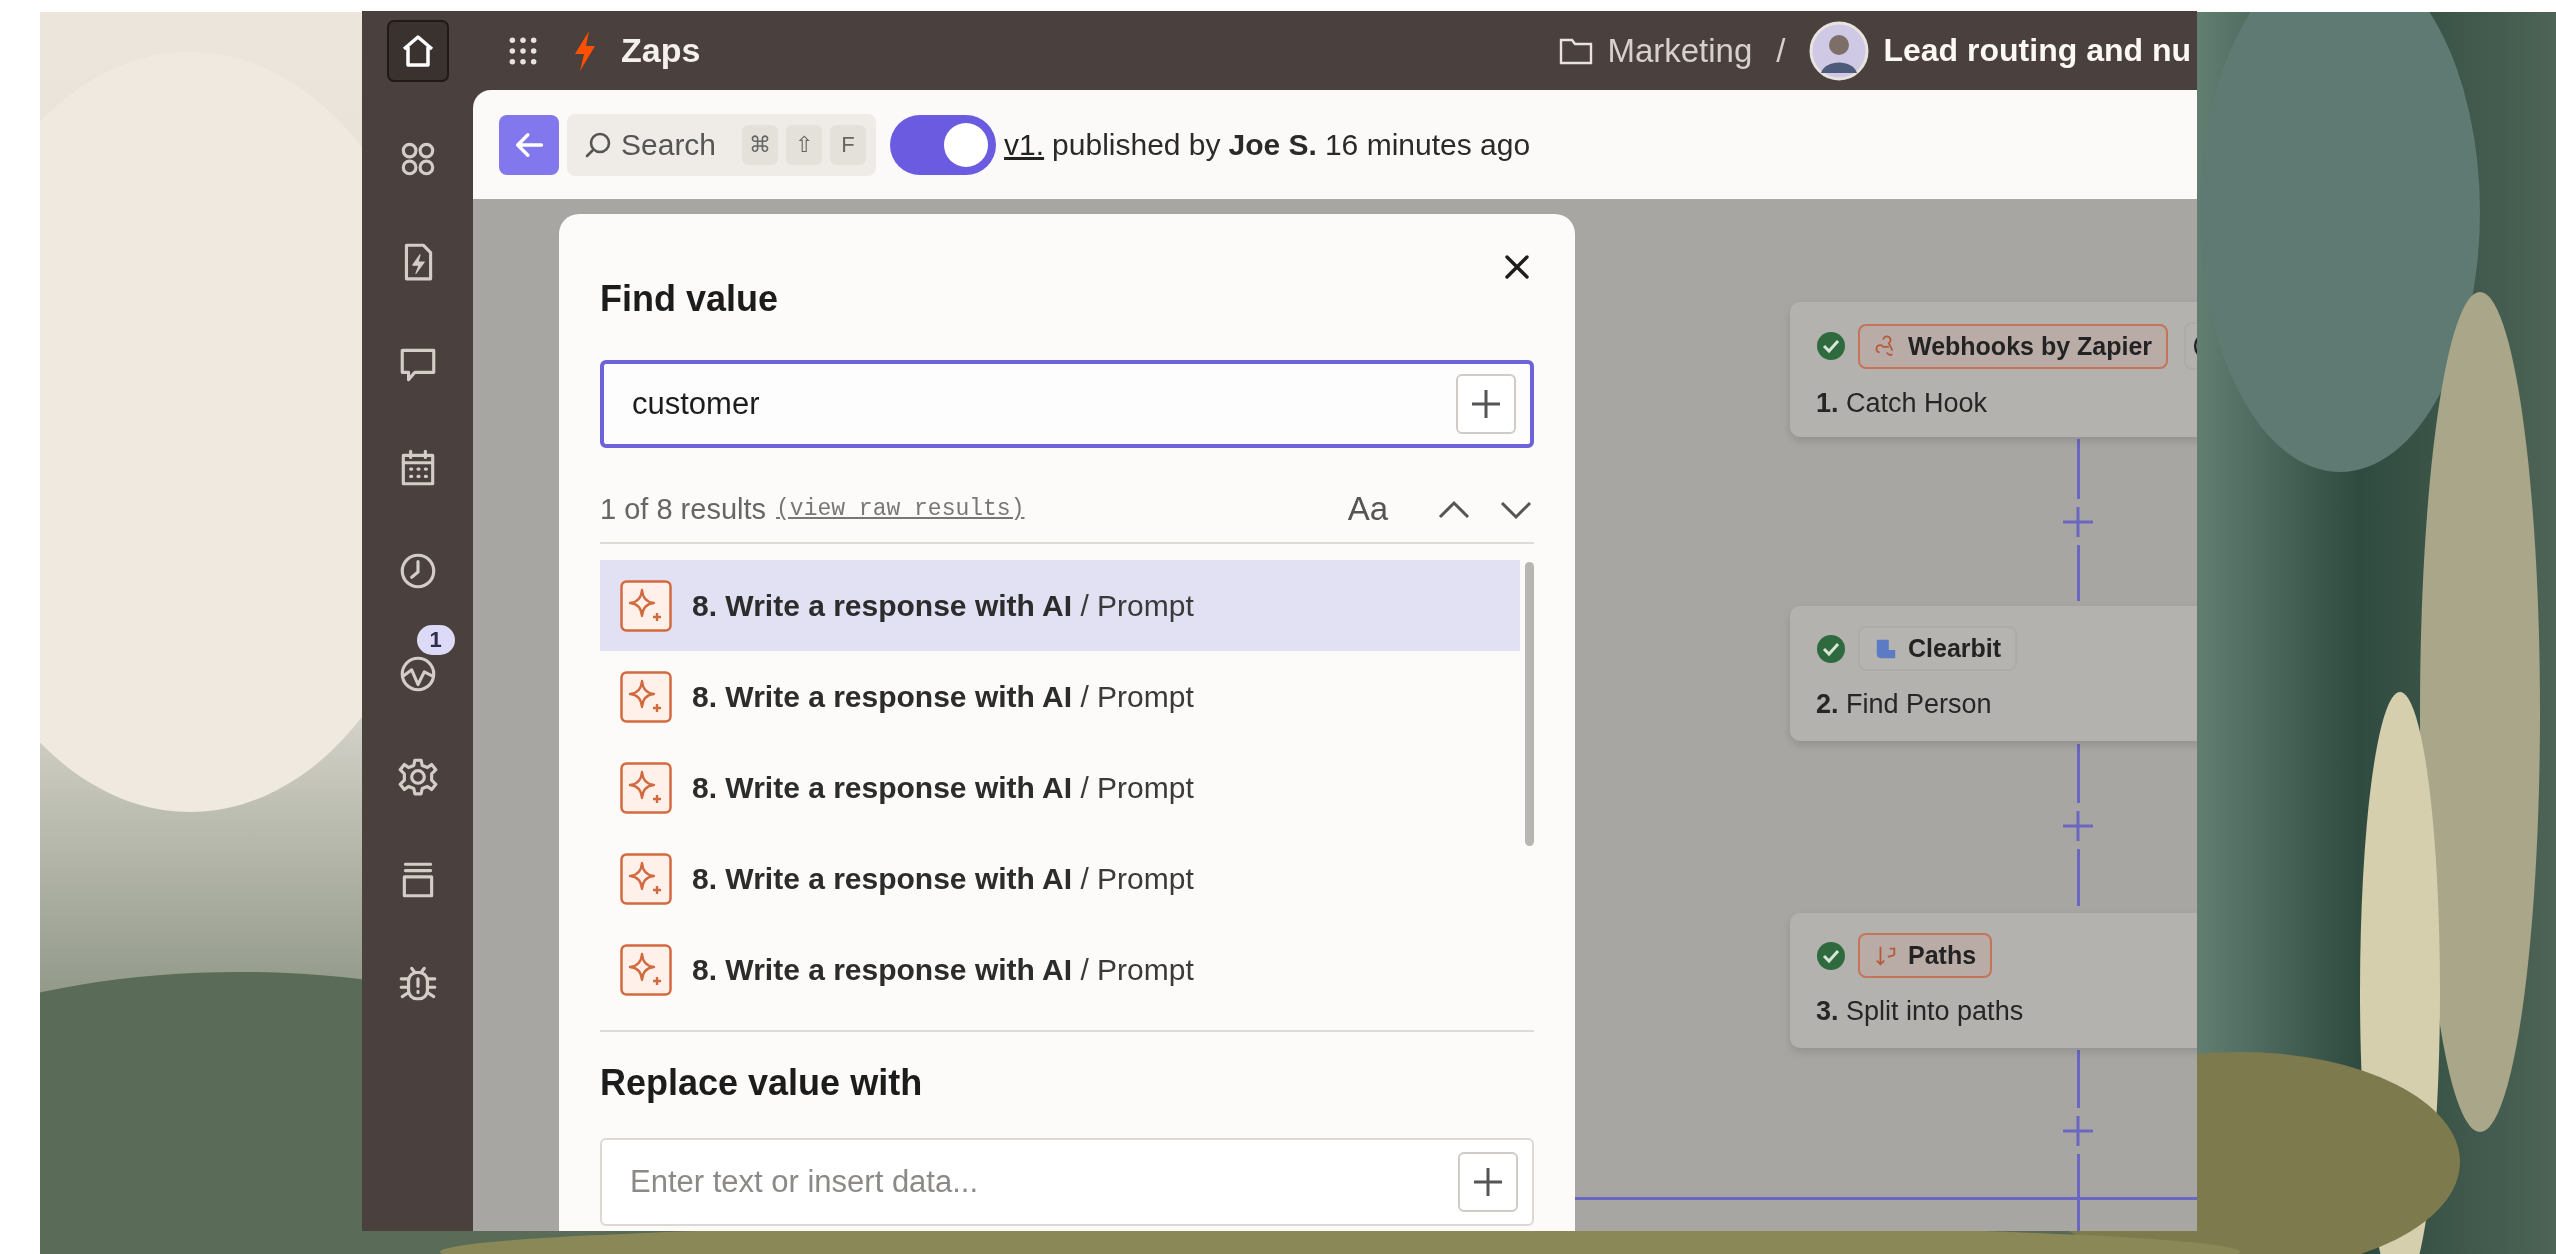 The width and height of the screenshot is (2556, 1254). Describe the element at coordinates (417, 777) in the screenshot. I see `settings-icon` at that location.